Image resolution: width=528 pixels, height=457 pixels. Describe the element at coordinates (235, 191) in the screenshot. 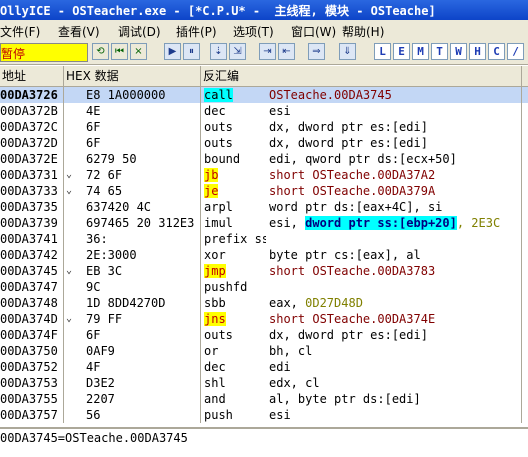

I see `mnemonic-cell: je` at that location.